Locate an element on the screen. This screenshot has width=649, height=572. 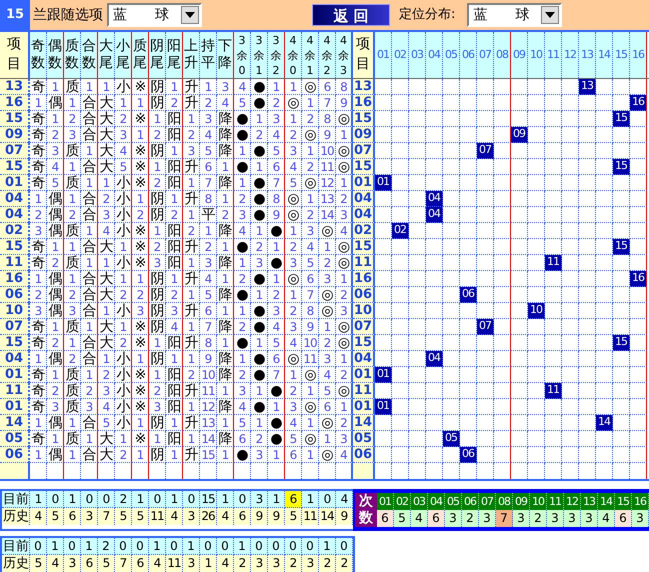
count-cell: 6 is located at coordinates (436, 518).